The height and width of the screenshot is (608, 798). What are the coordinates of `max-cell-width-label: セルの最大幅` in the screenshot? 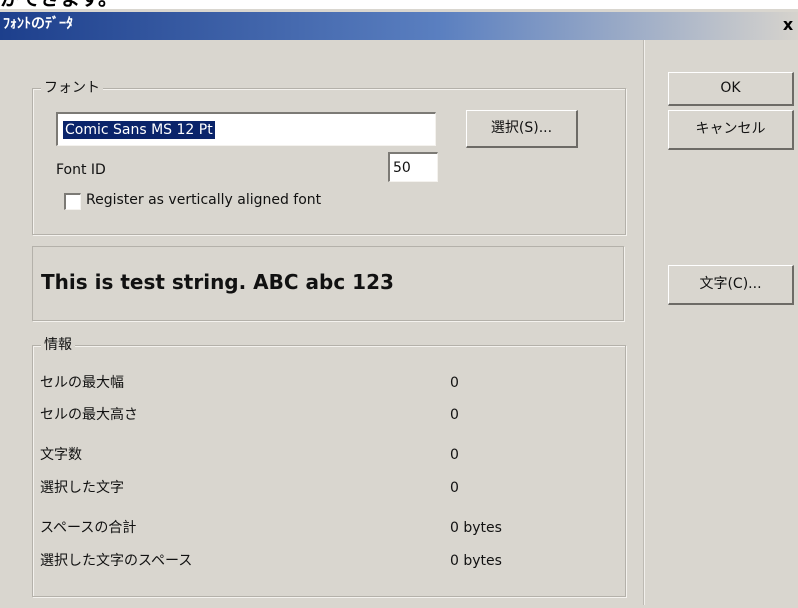 It's located at (82, 383).